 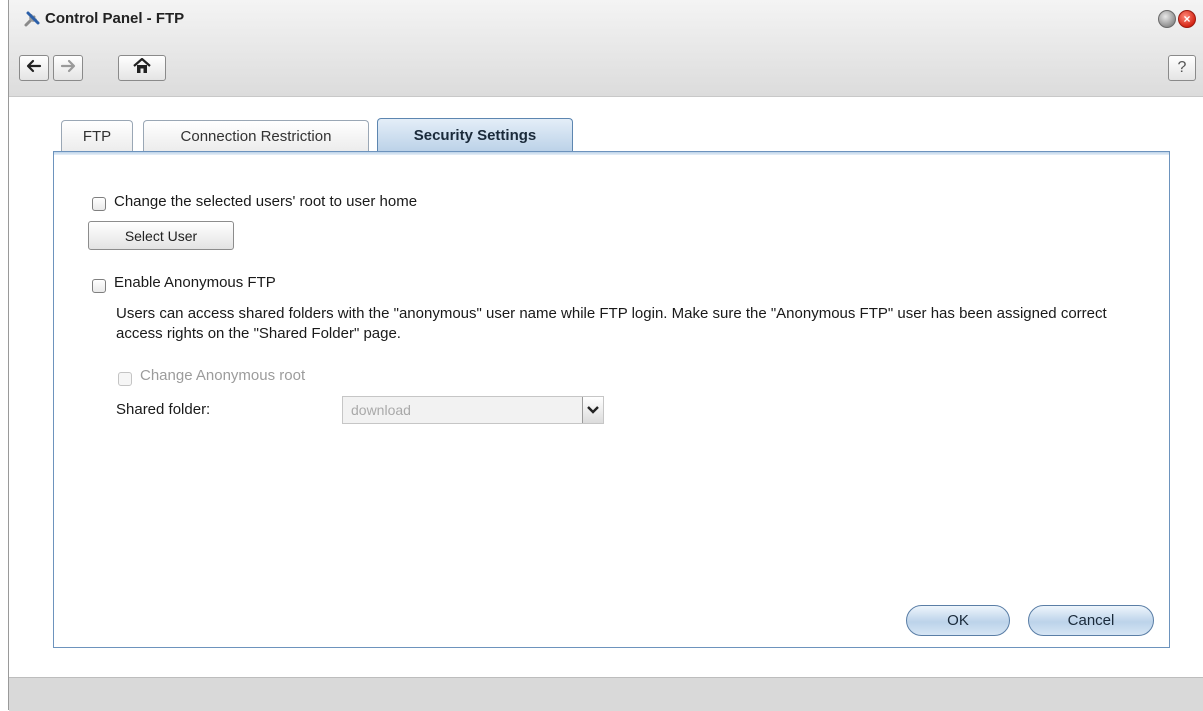 What do you see at coordinates (1167, 19) in the screenshot?
I see `minimize-button` at bounding box center [1167, 19].